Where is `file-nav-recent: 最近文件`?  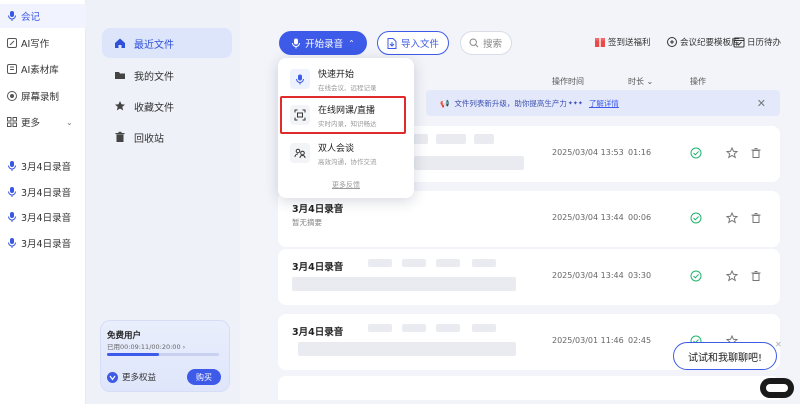 file-nav-recent: 最近文件 is located at coordinates (167, 43).